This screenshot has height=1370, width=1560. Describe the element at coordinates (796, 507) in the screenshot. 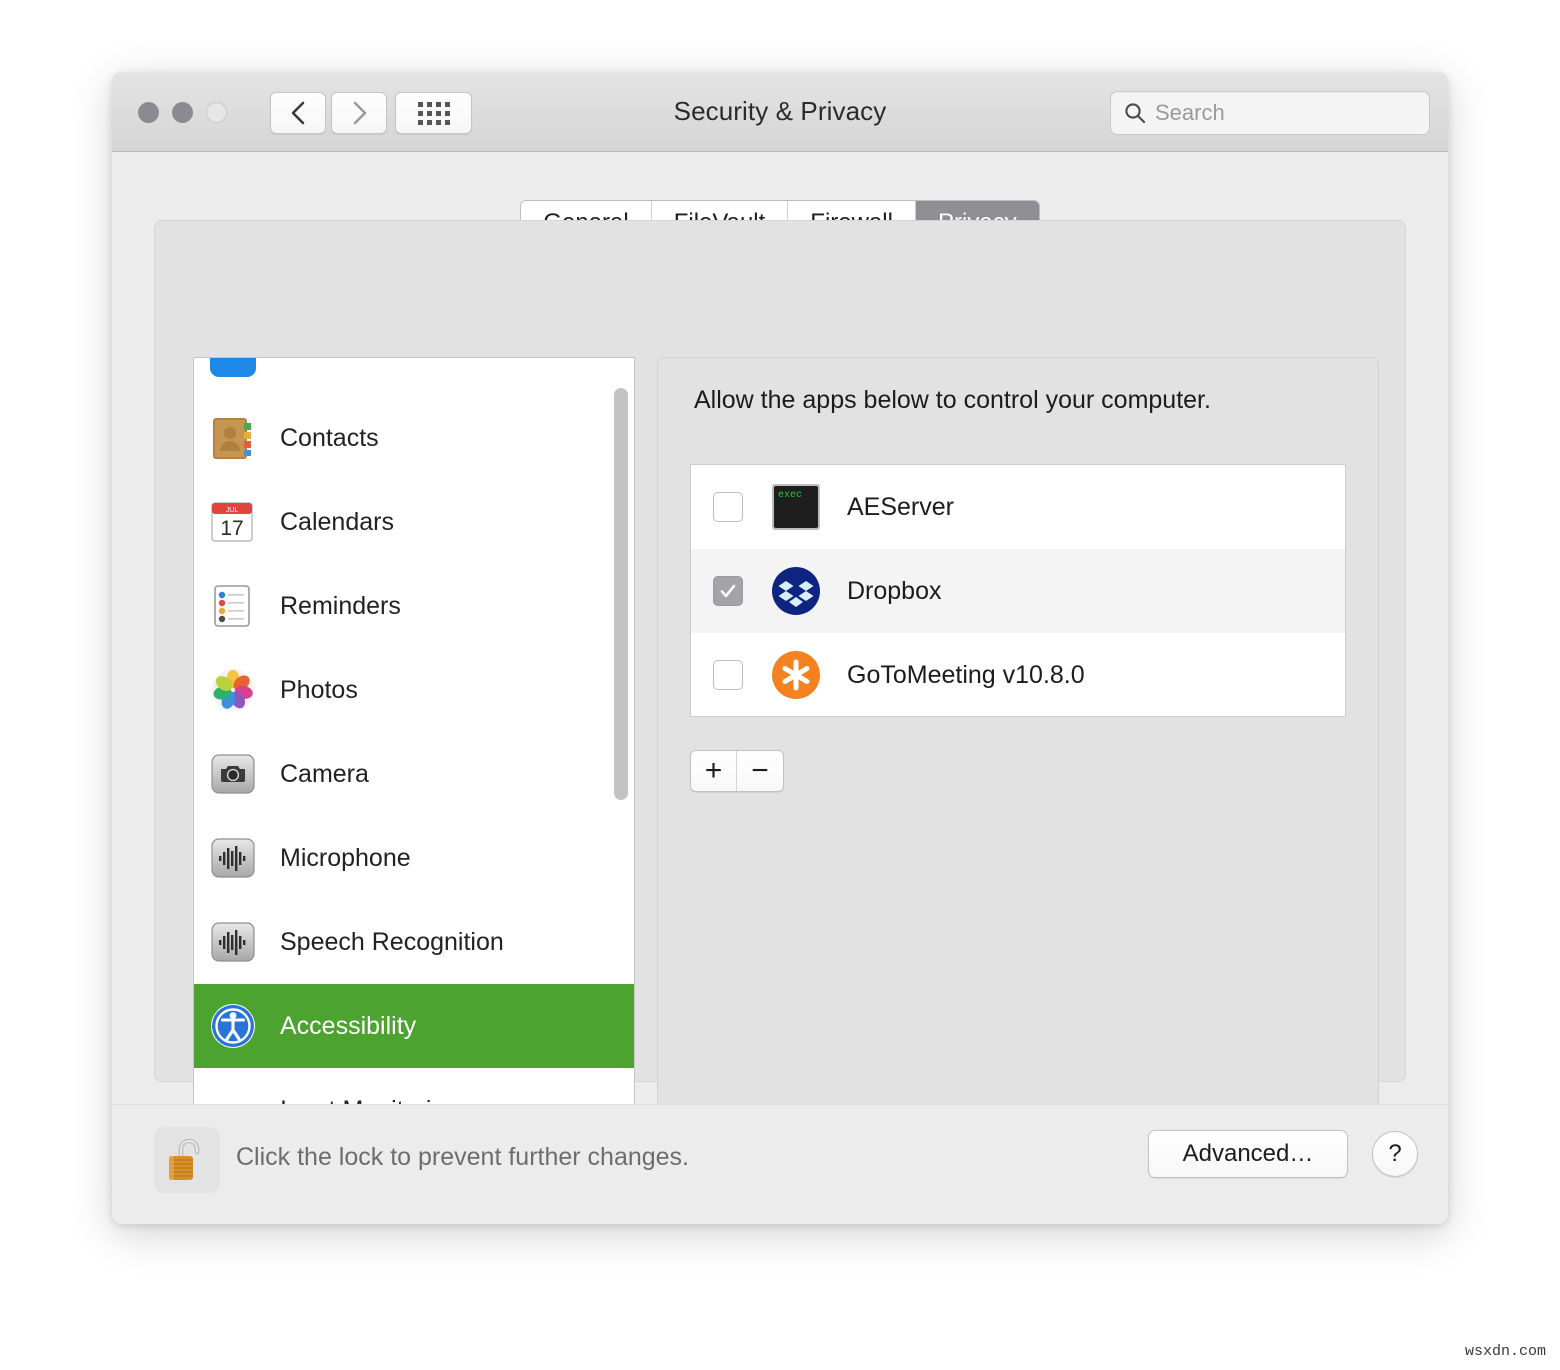

I see `aeserver-icon: exec` at that location.